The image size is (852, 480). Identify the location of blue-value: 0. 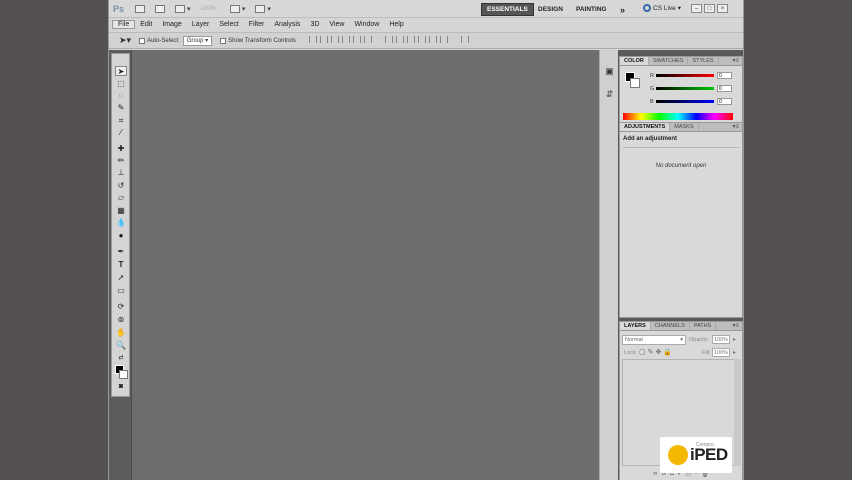
(724, 101).